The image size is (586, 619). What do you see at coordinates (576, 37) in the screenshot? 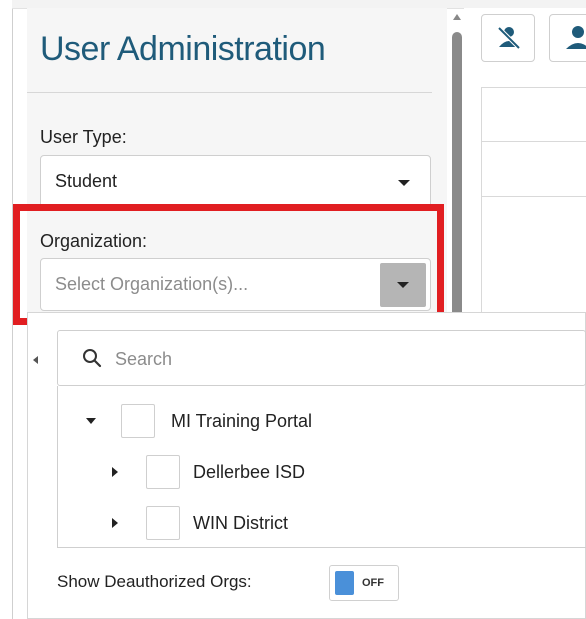
I see `user-icon` at bounding box center [576, 37].